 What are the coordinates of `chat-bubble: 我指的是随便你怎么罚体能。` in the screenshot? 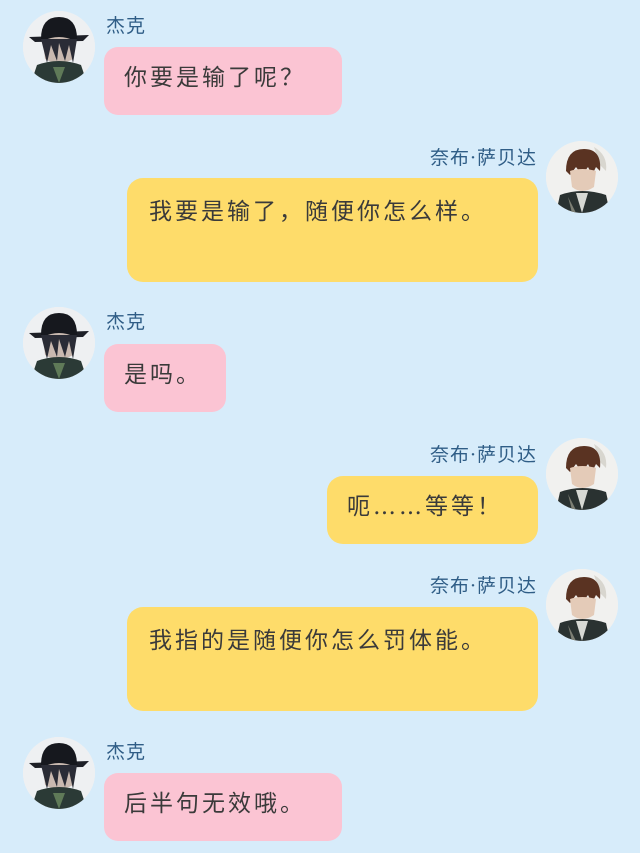 It's located at (332, 659).